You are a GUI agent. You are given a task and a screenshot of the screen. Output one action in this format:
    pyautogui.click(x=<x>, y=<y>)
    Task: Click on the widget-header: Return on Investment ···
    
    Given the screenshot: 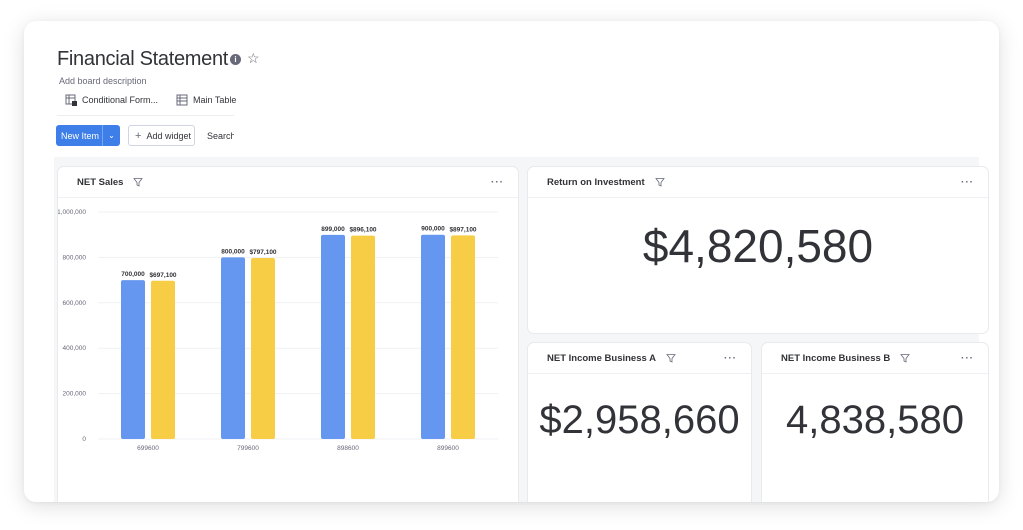 What is the action you would take?
    pyautogui.click(x=758, y=182)
    